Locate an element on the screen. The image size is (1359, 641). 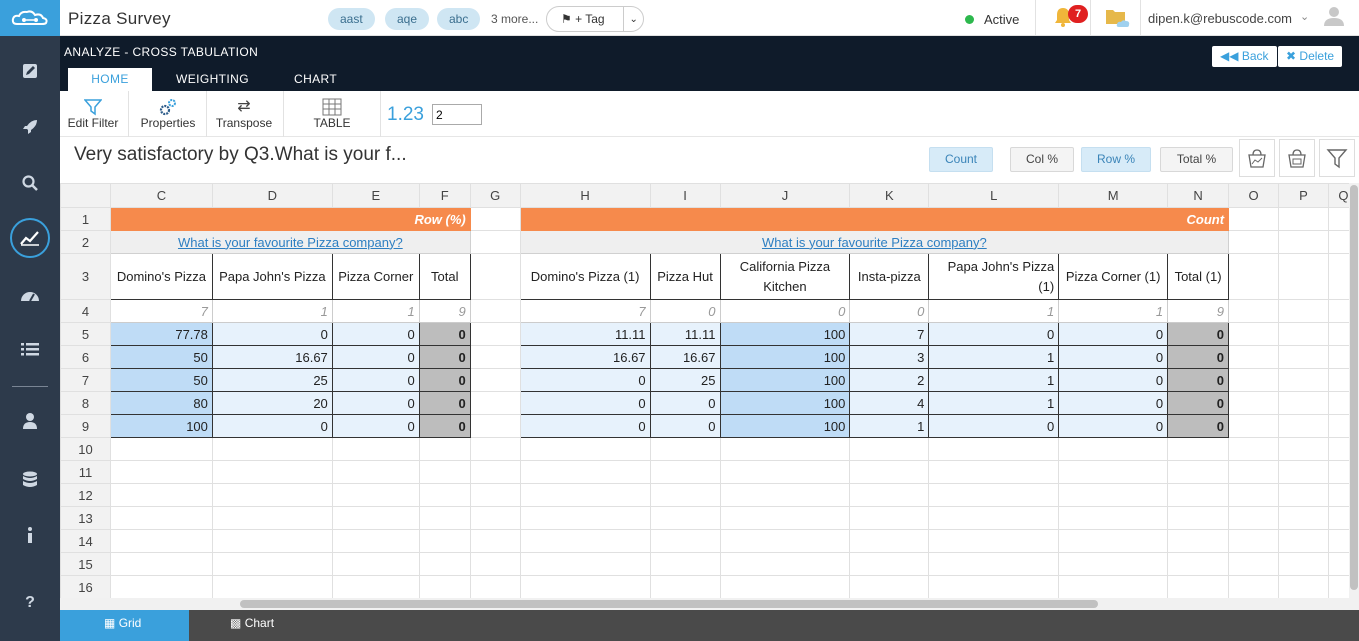
right-base-count: 9 is located at coordinates (1198, 311).